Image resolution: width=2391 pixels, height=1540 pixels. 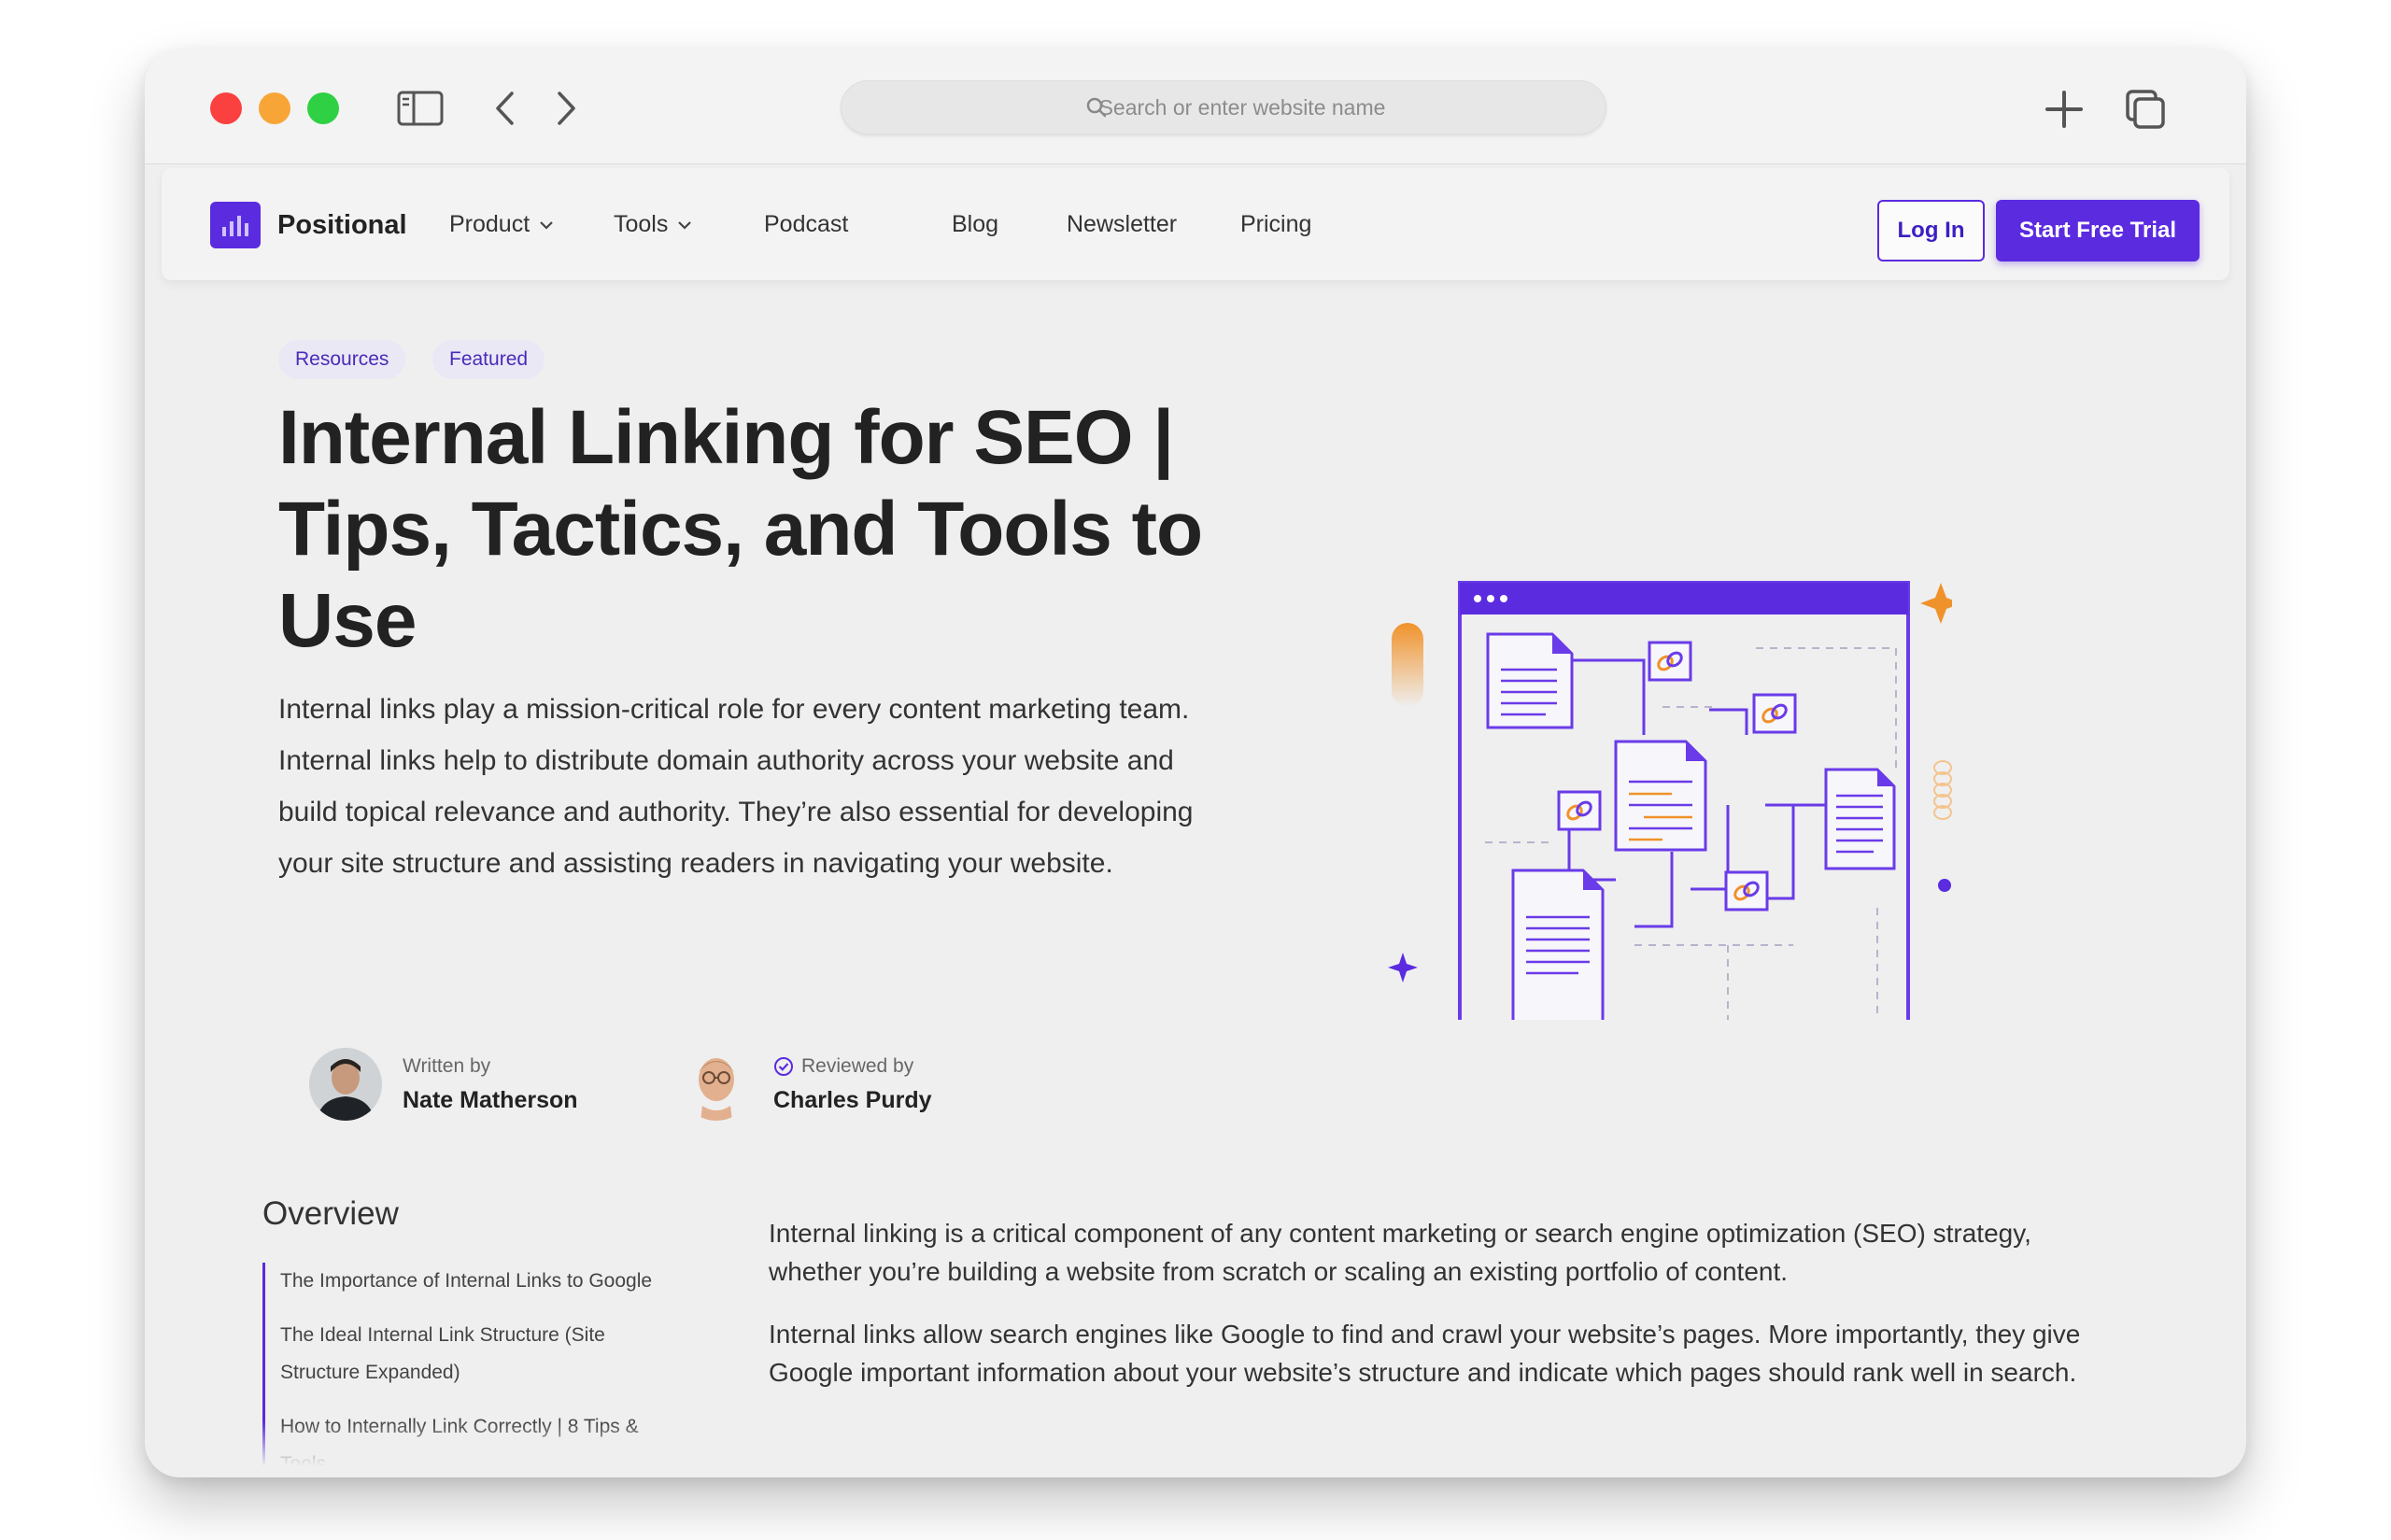 I want to click on address-input, so click(x=1223, y=107).